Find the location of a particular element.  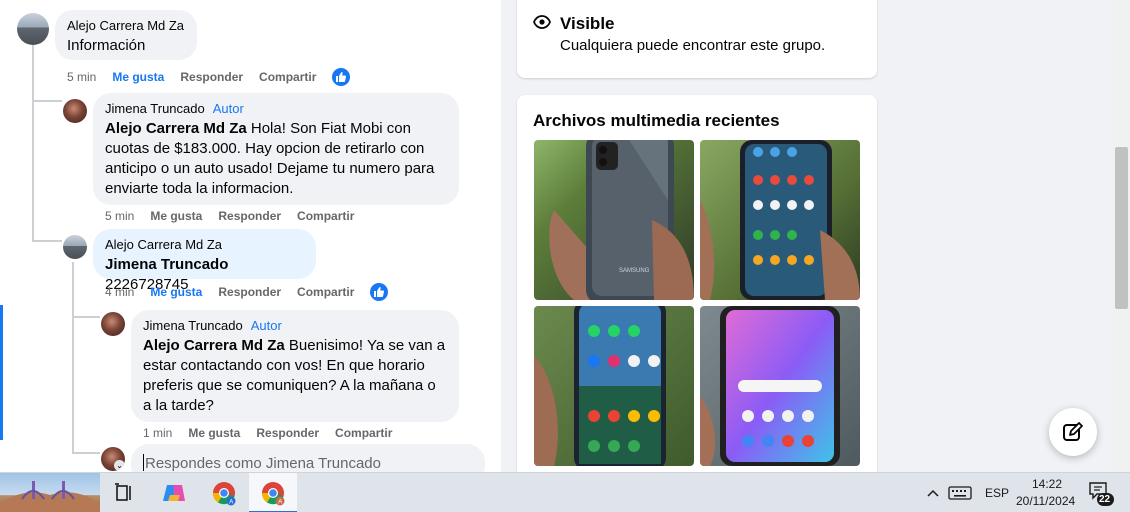

comment-actions: 1 min Me gusta Responder Compartir is located at coordinates (267, 433).